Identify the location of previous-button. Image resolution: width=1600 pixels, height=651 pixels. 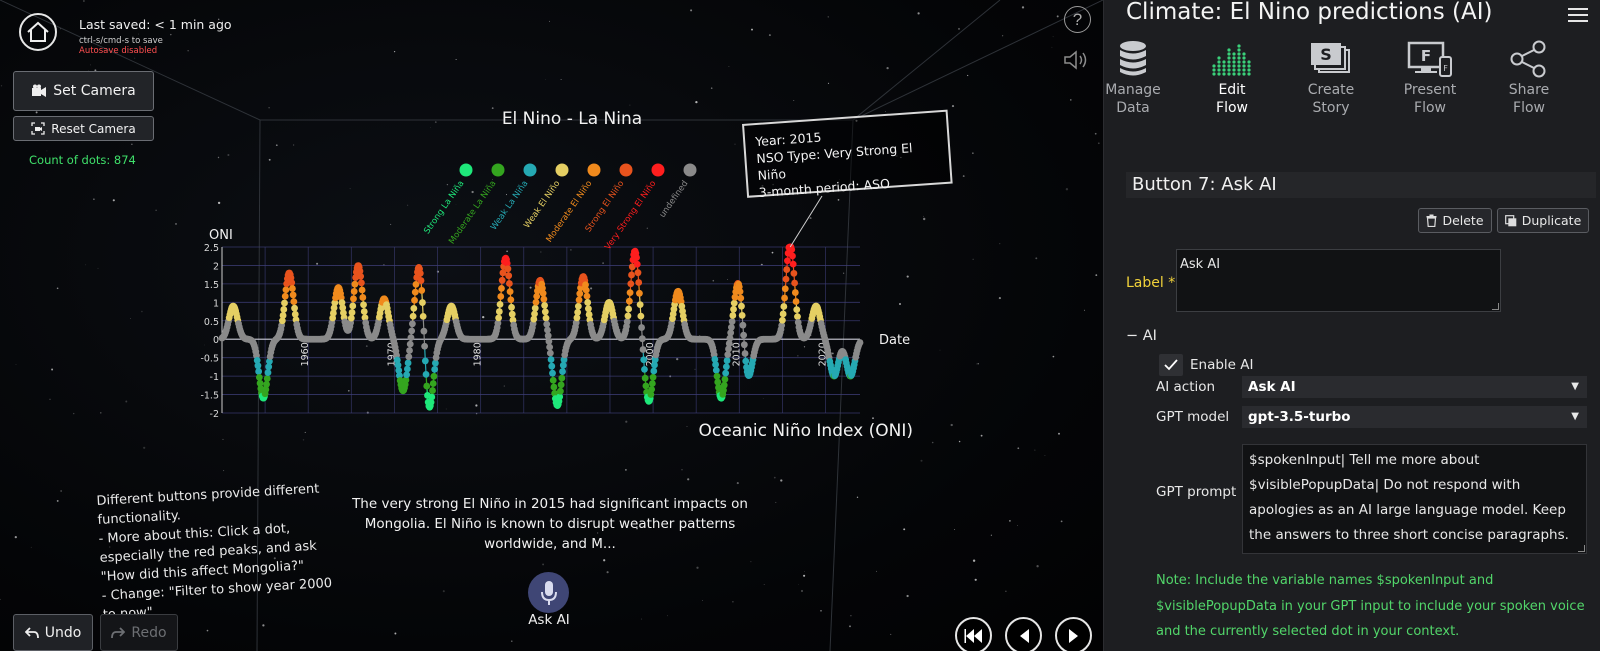
(1023, 634).